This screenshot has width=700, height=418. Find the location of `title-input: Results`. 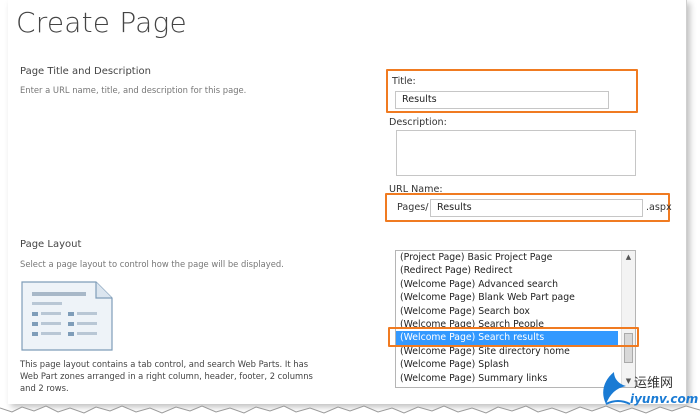

title-input: Results is located at coordinates (502, 100).